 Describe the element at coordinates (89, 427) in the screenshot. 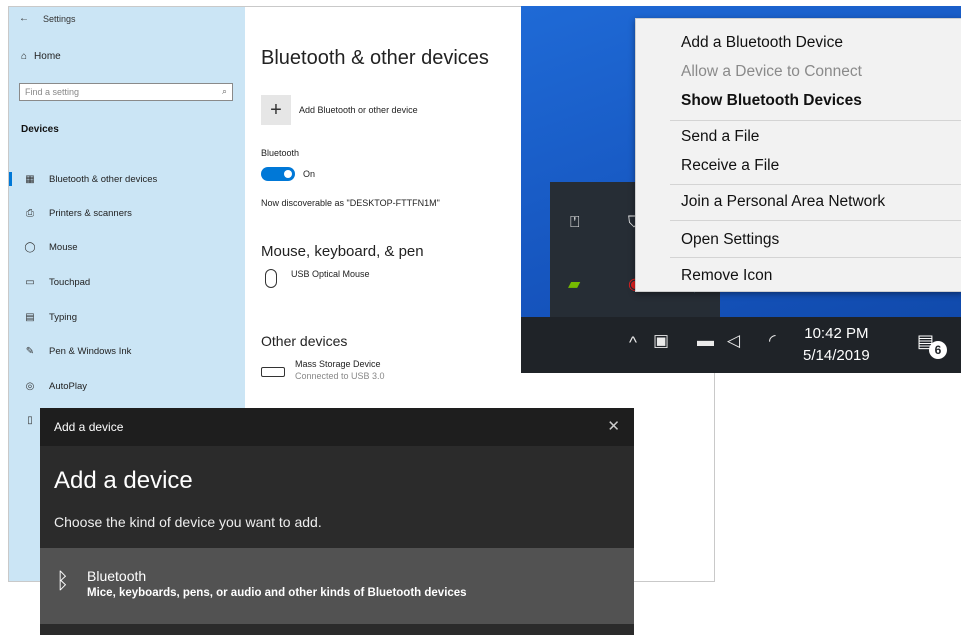

I see `dialog-window-title: Add a device` at that location.